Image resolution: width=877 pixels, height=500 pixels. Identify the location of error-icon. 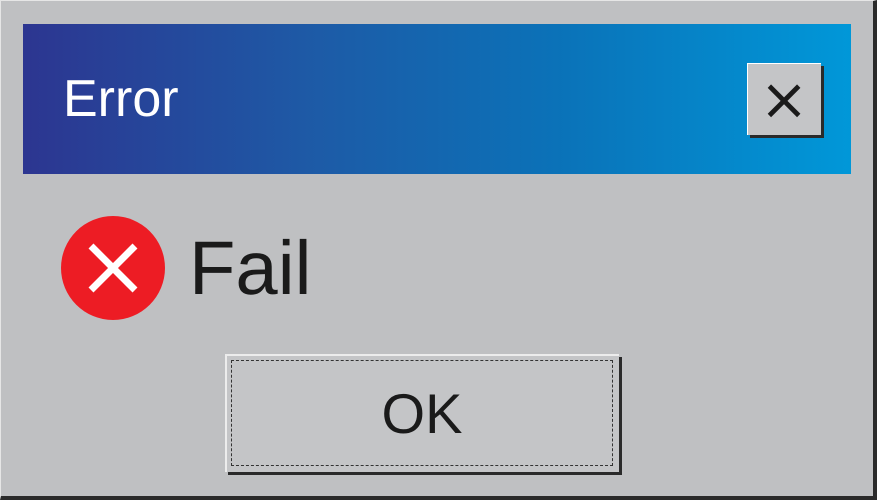
(113, 268).